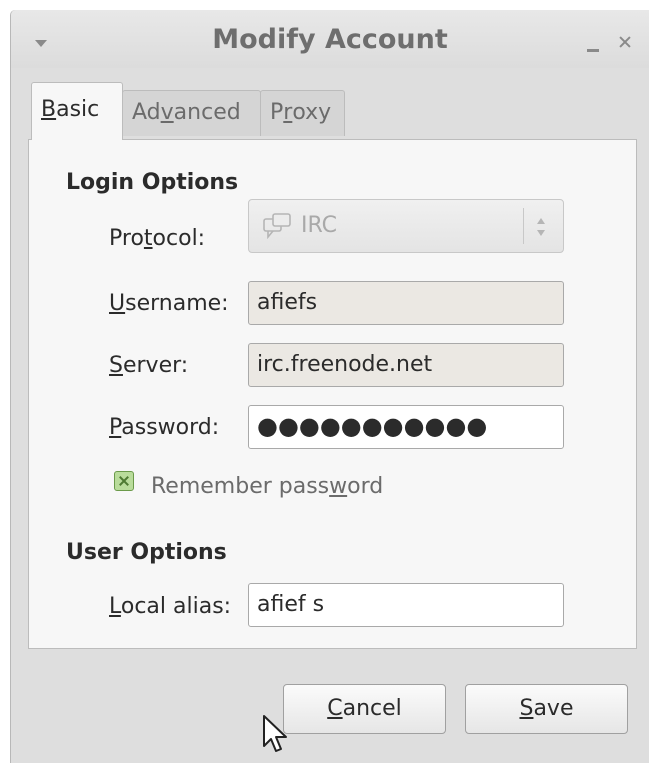 The image size is (649, 763). I want to click on tab-basic: Basic, so click(77, 111).